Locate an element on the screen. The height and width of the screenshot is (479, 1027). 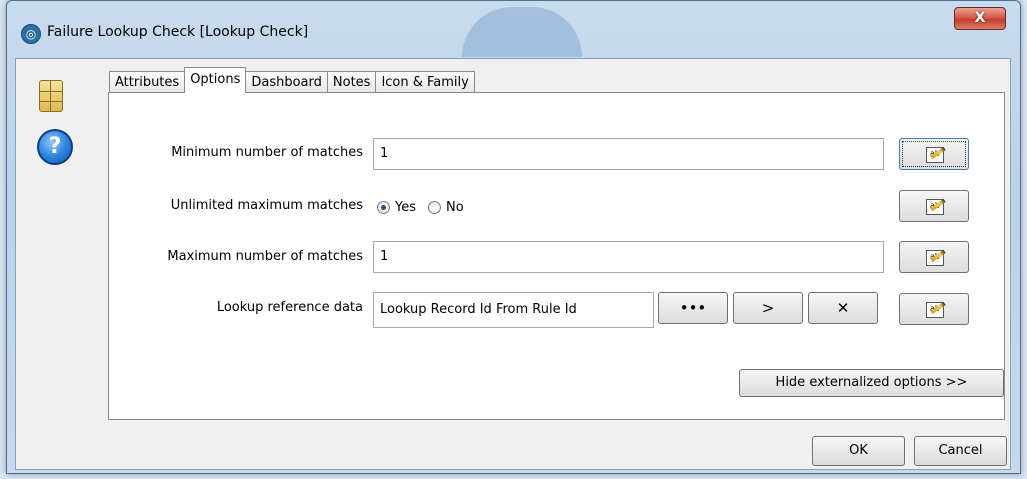
unlimited-no-label: No is located at coordinates (455, 207).